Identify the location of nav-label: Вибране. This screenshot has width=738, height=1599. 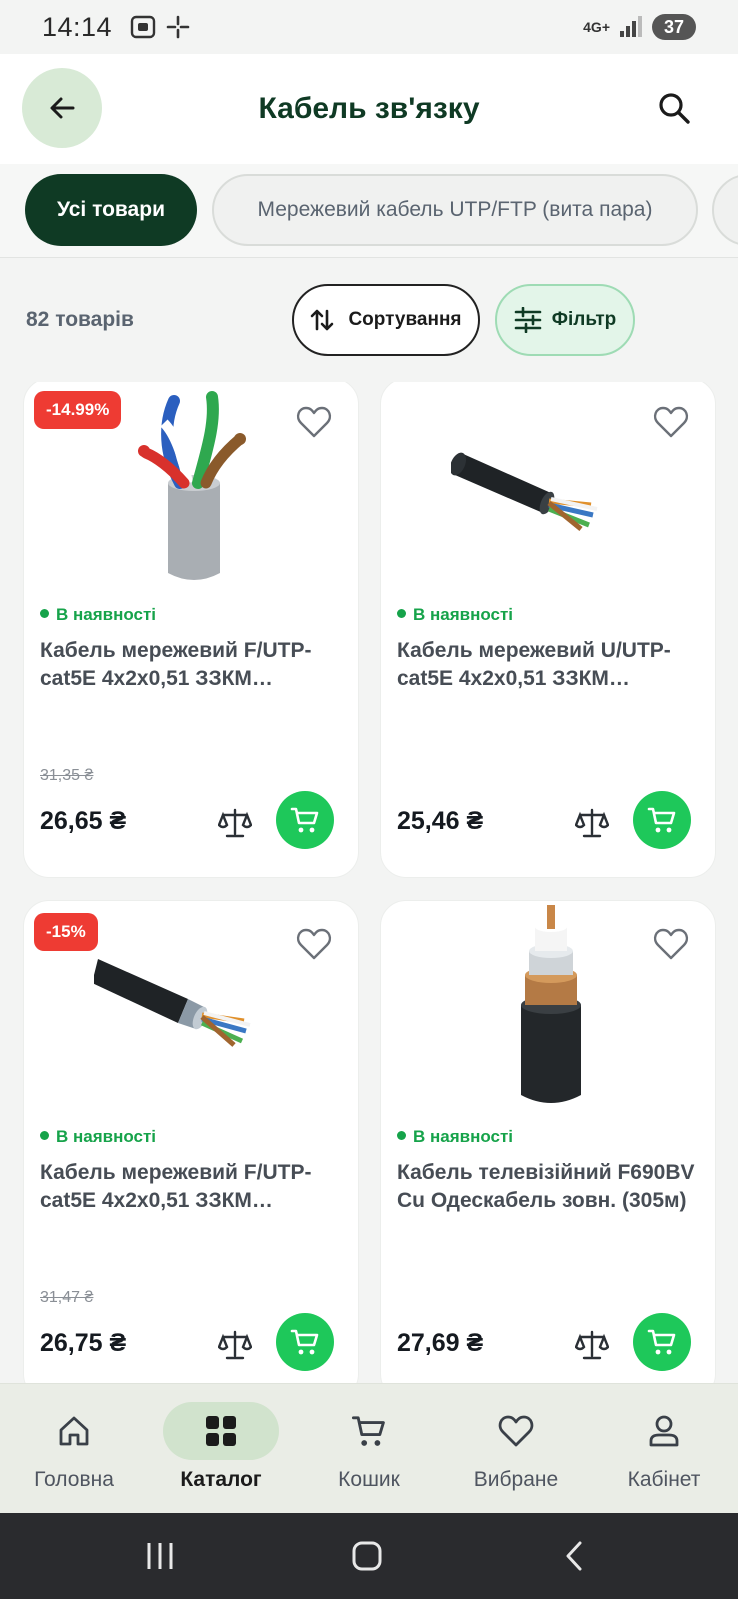
(516, 1479).